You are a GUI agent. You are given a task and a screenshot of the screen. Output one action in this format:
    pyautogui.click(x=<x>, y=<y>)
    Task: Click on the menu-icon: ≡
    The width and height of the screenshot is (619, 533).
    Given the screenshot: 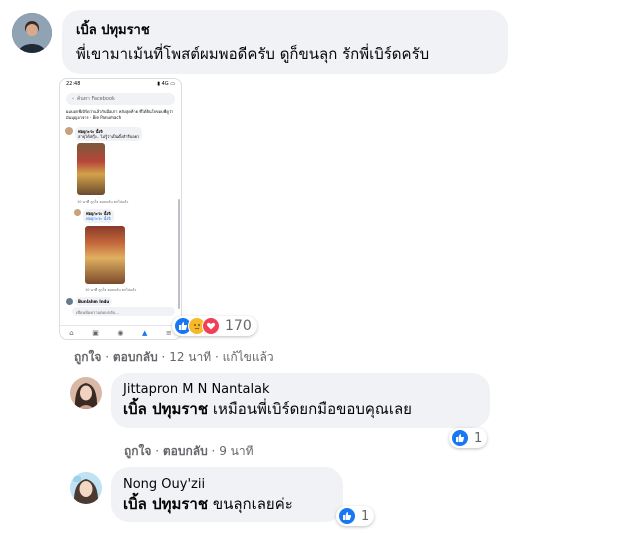 What is the action you would take?
    pyautogui.click(x=168, y=332)
    